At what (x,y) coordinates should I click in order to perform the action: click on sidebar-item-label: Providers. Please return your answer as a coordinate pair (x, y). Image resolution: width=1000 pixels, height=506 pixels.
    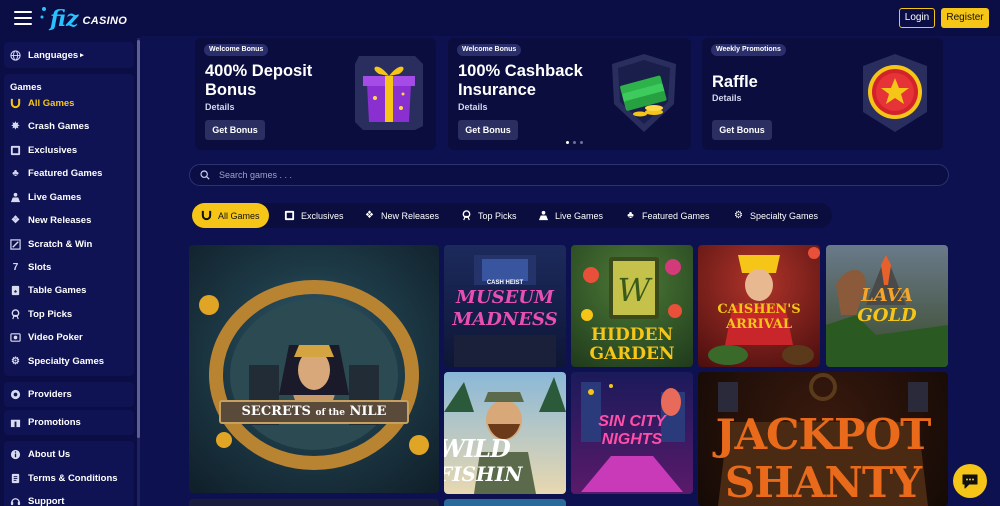
    Looking at the image, I should click on (50, 394).